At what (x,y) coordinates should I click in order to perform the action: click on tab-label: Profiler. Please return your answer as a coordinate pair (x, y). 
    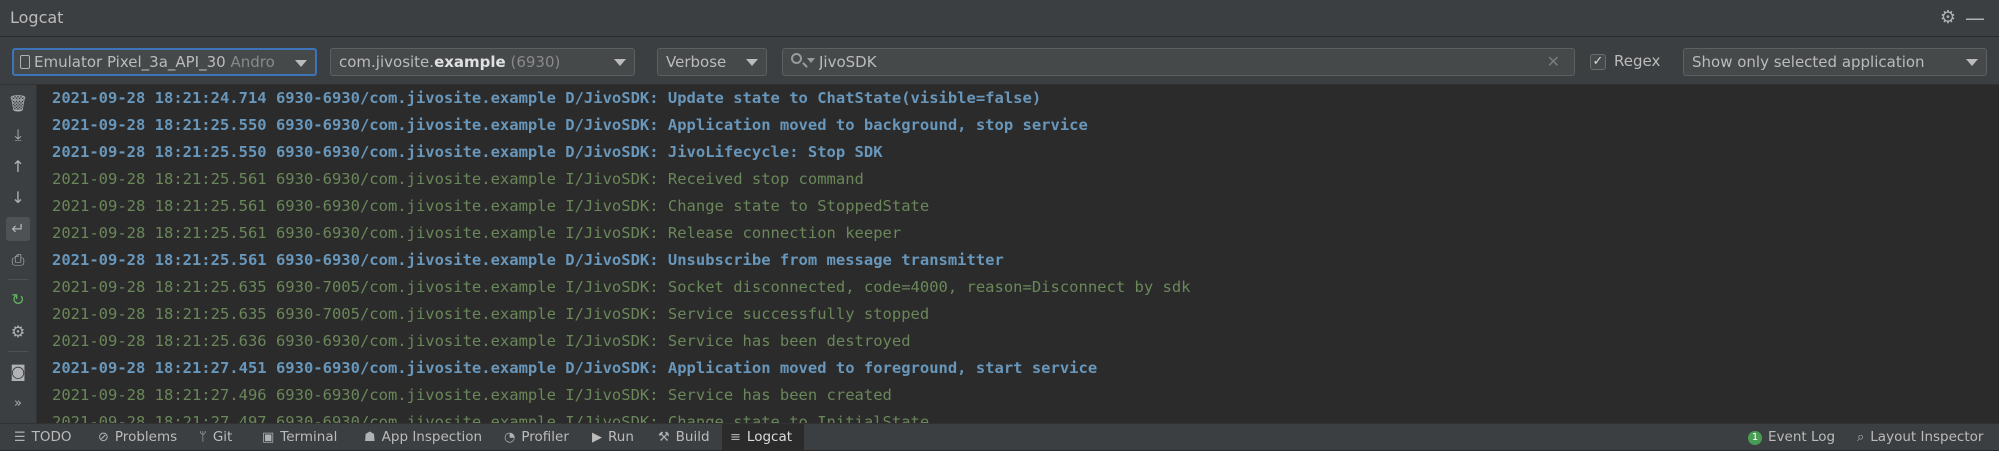
    Looking at the image, I should click on (545, 437).